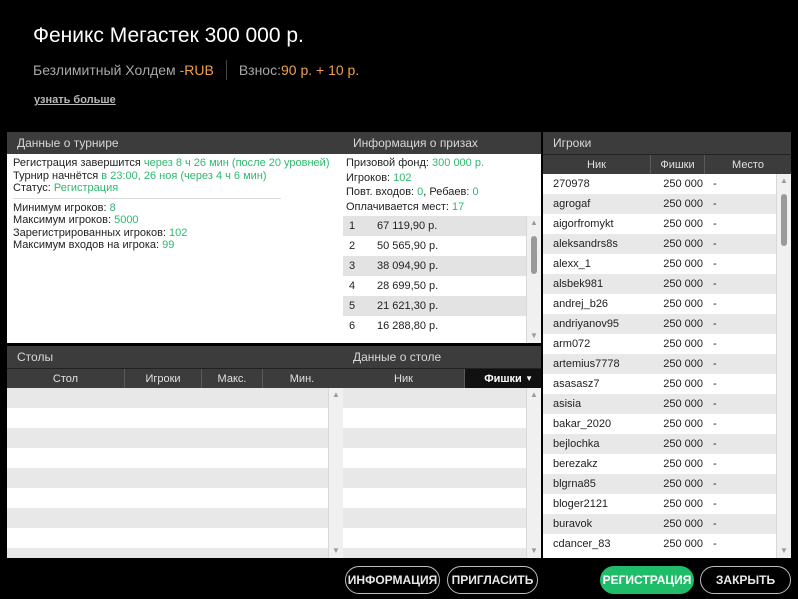 The width and height of the screenshot is (798, 599). What do you see at coordinates (748, 164) in the screenshot?
I see `column-place: Место` at bounding box center [748, 164].